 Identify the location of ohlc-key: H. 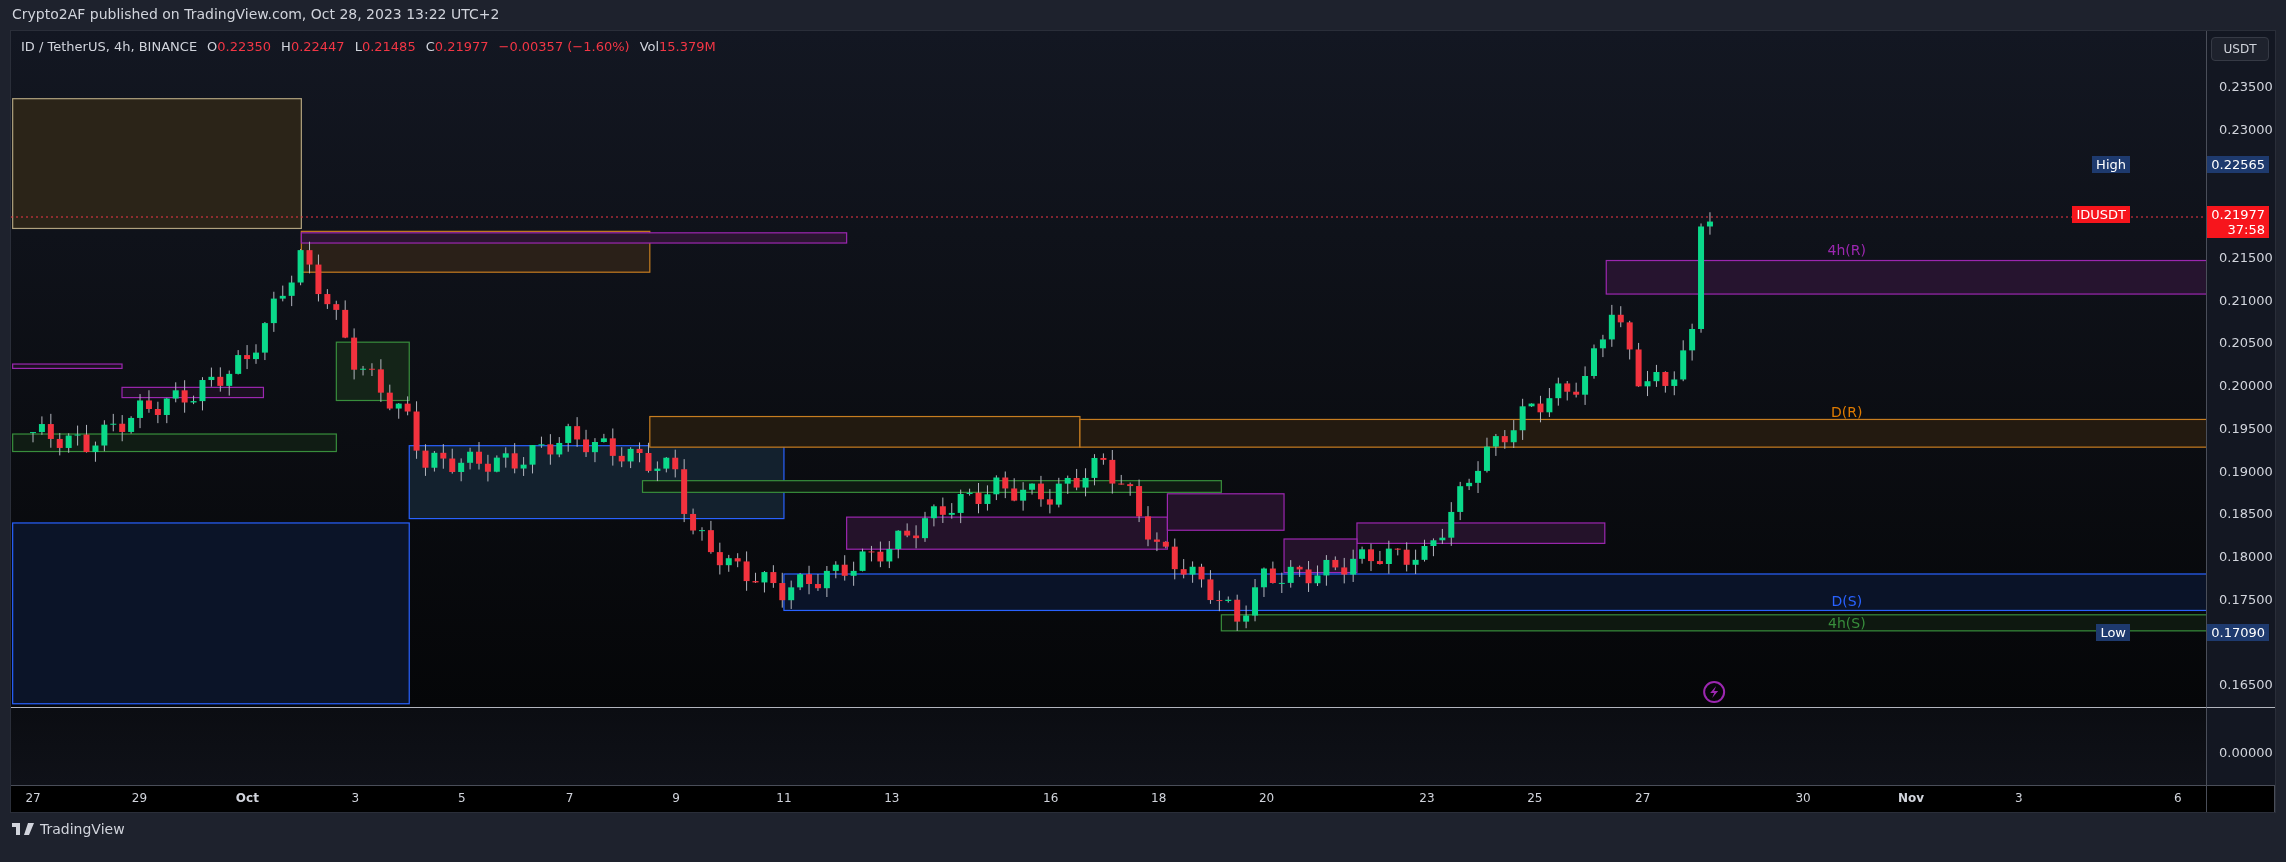
(286, 46).